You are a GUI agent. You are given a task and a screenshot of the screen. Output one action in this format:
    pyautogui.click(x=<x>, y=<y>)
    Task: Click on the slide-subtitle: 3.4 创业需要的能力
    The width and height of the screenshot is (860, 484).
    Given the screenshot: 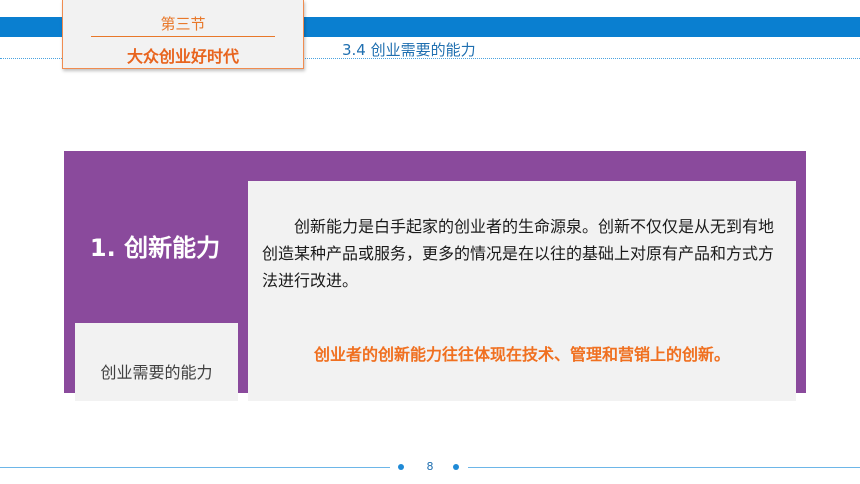 What is the action you would take?
    pyautogui.click(x=409, y=50)
    